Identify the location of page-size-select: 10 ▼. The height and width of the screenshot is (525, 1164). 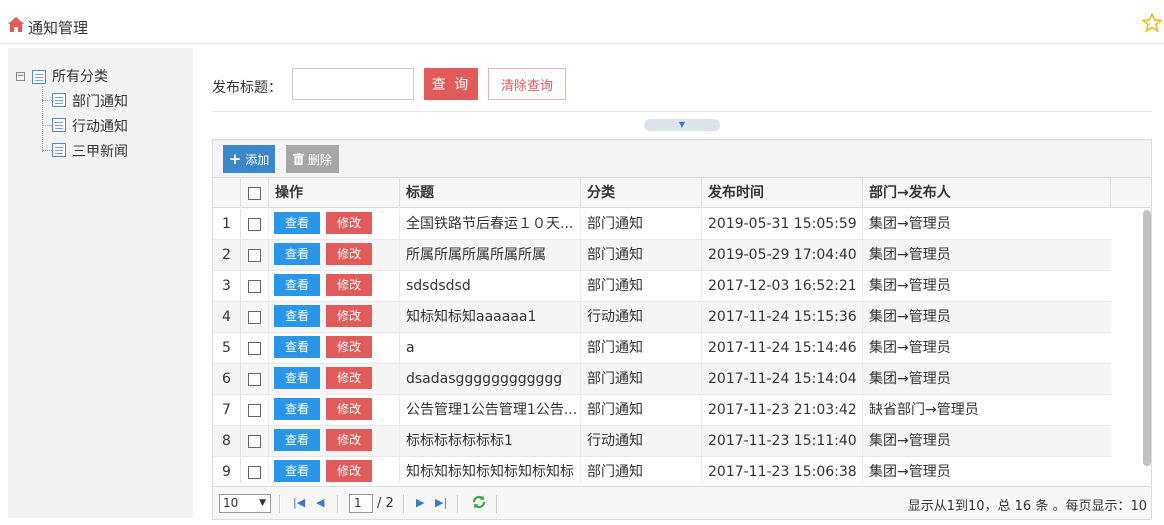
(245, 503).